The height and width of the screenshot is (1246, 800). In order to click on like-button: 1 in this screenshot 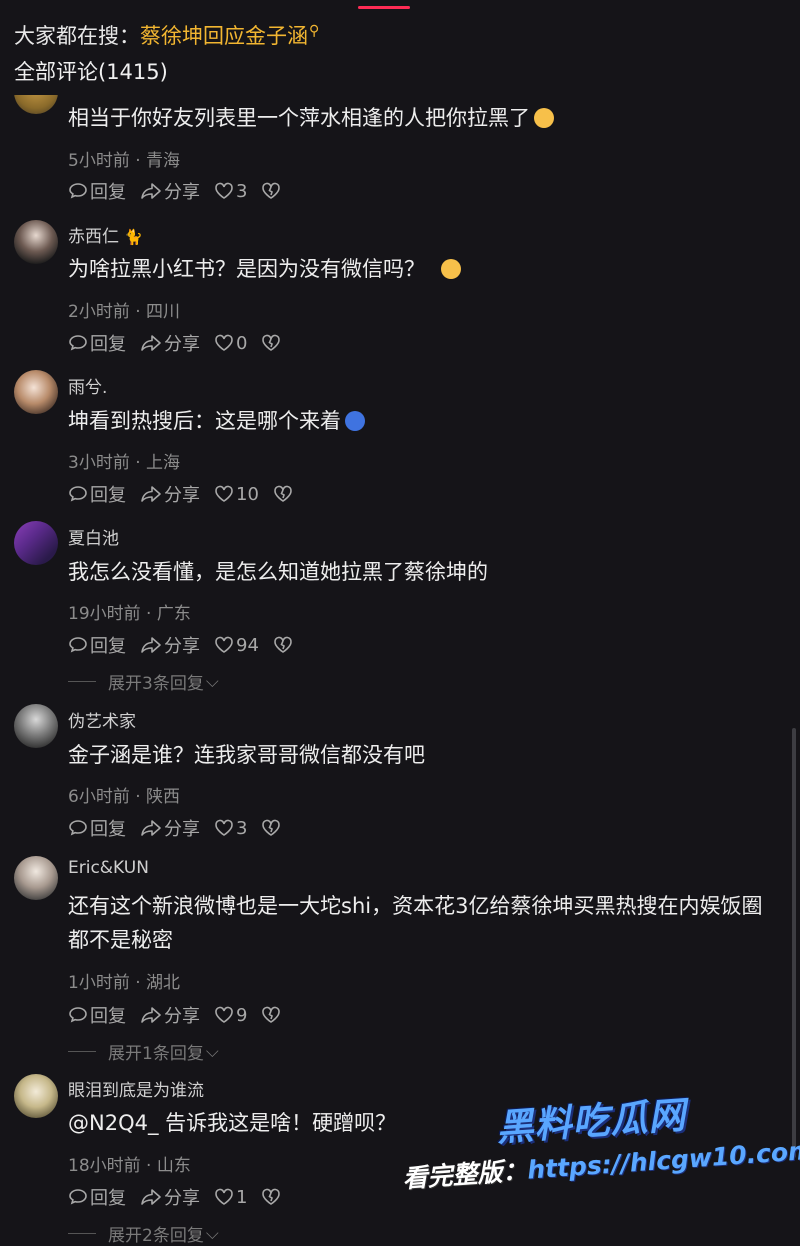, I will do `click(230, 1197)`.